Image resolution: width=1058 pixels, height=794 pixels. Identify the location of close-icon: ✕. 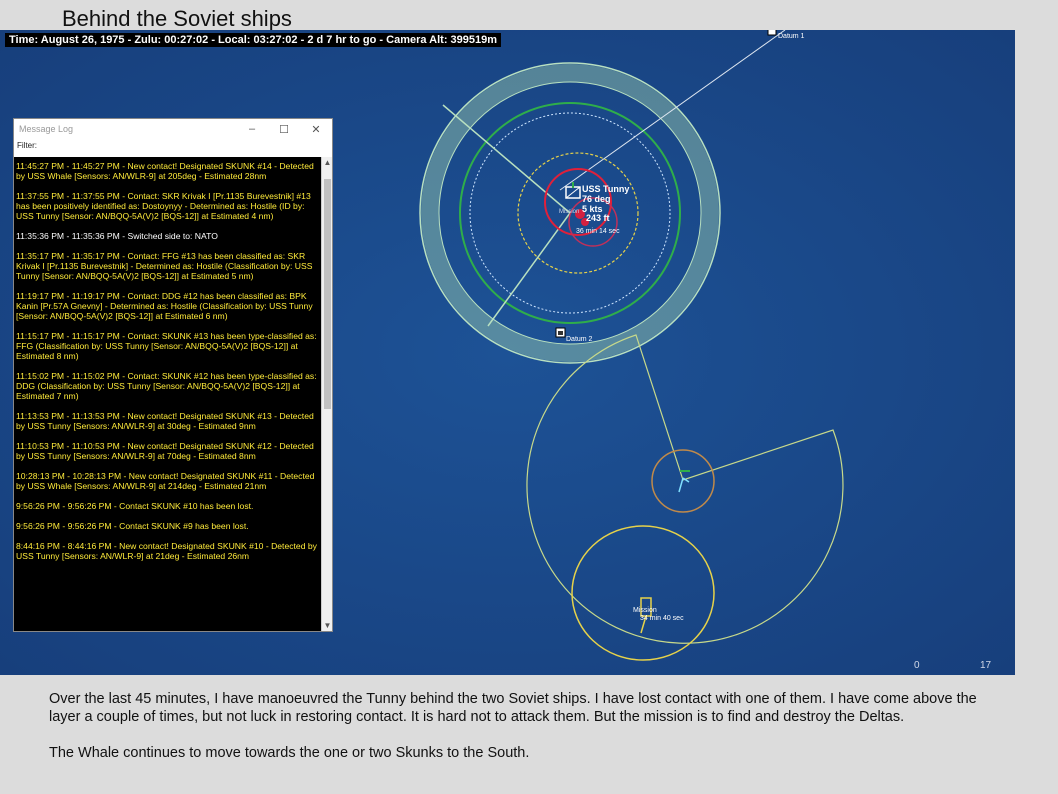
(316, 129).